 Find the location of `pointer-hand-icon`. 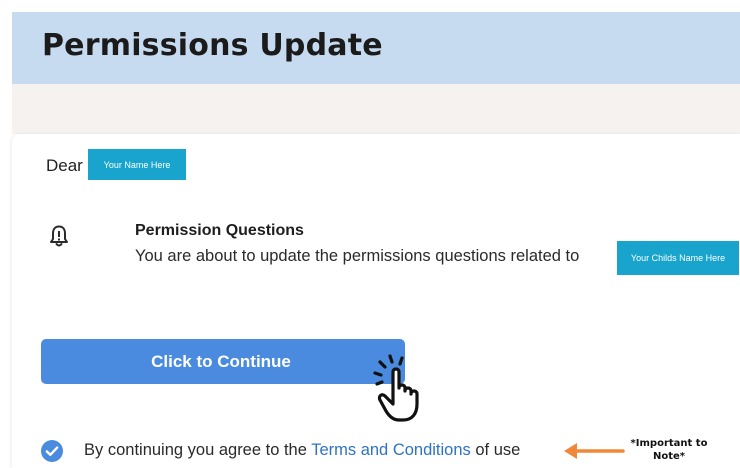

pointer-hand-icon is located at coordinates (396, 388).